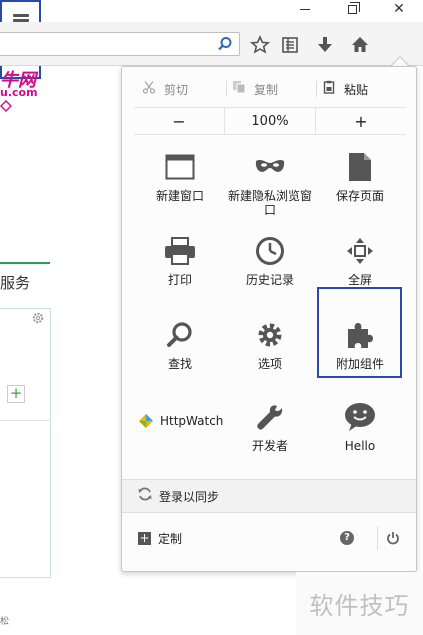 The image size is (423, 635). What do you see at coordinates (359, 280) in the screenshot?
I see `fullscreen-label: 全屏` at bounding box center [359, 280].